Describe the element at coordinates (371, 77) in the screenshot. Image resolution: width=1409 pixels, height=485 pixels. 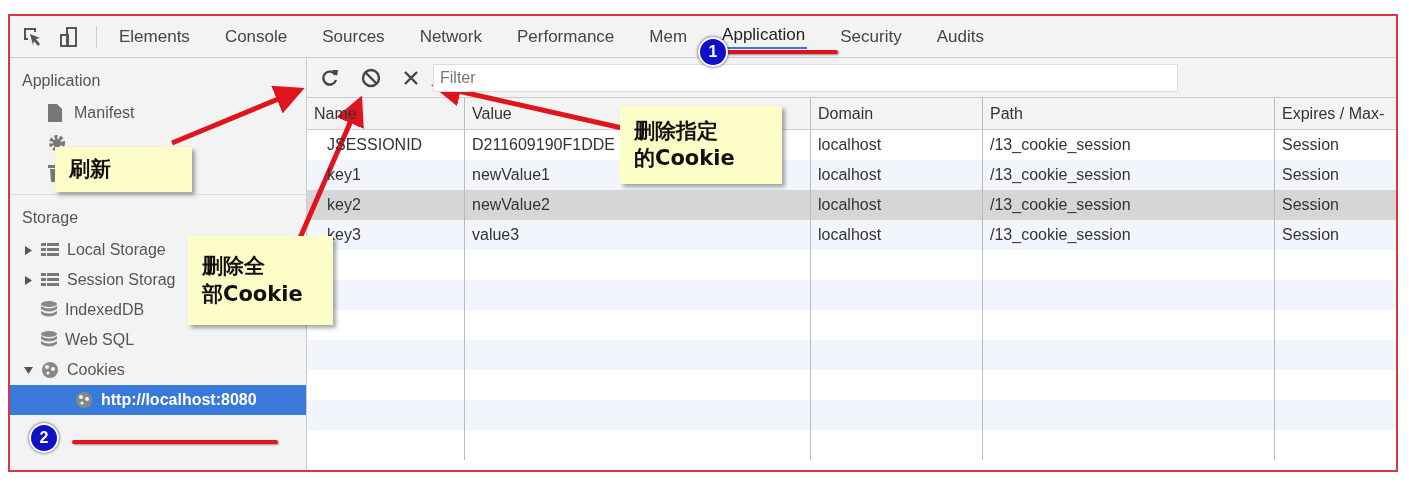
I see `clear-all-icon` at that location.